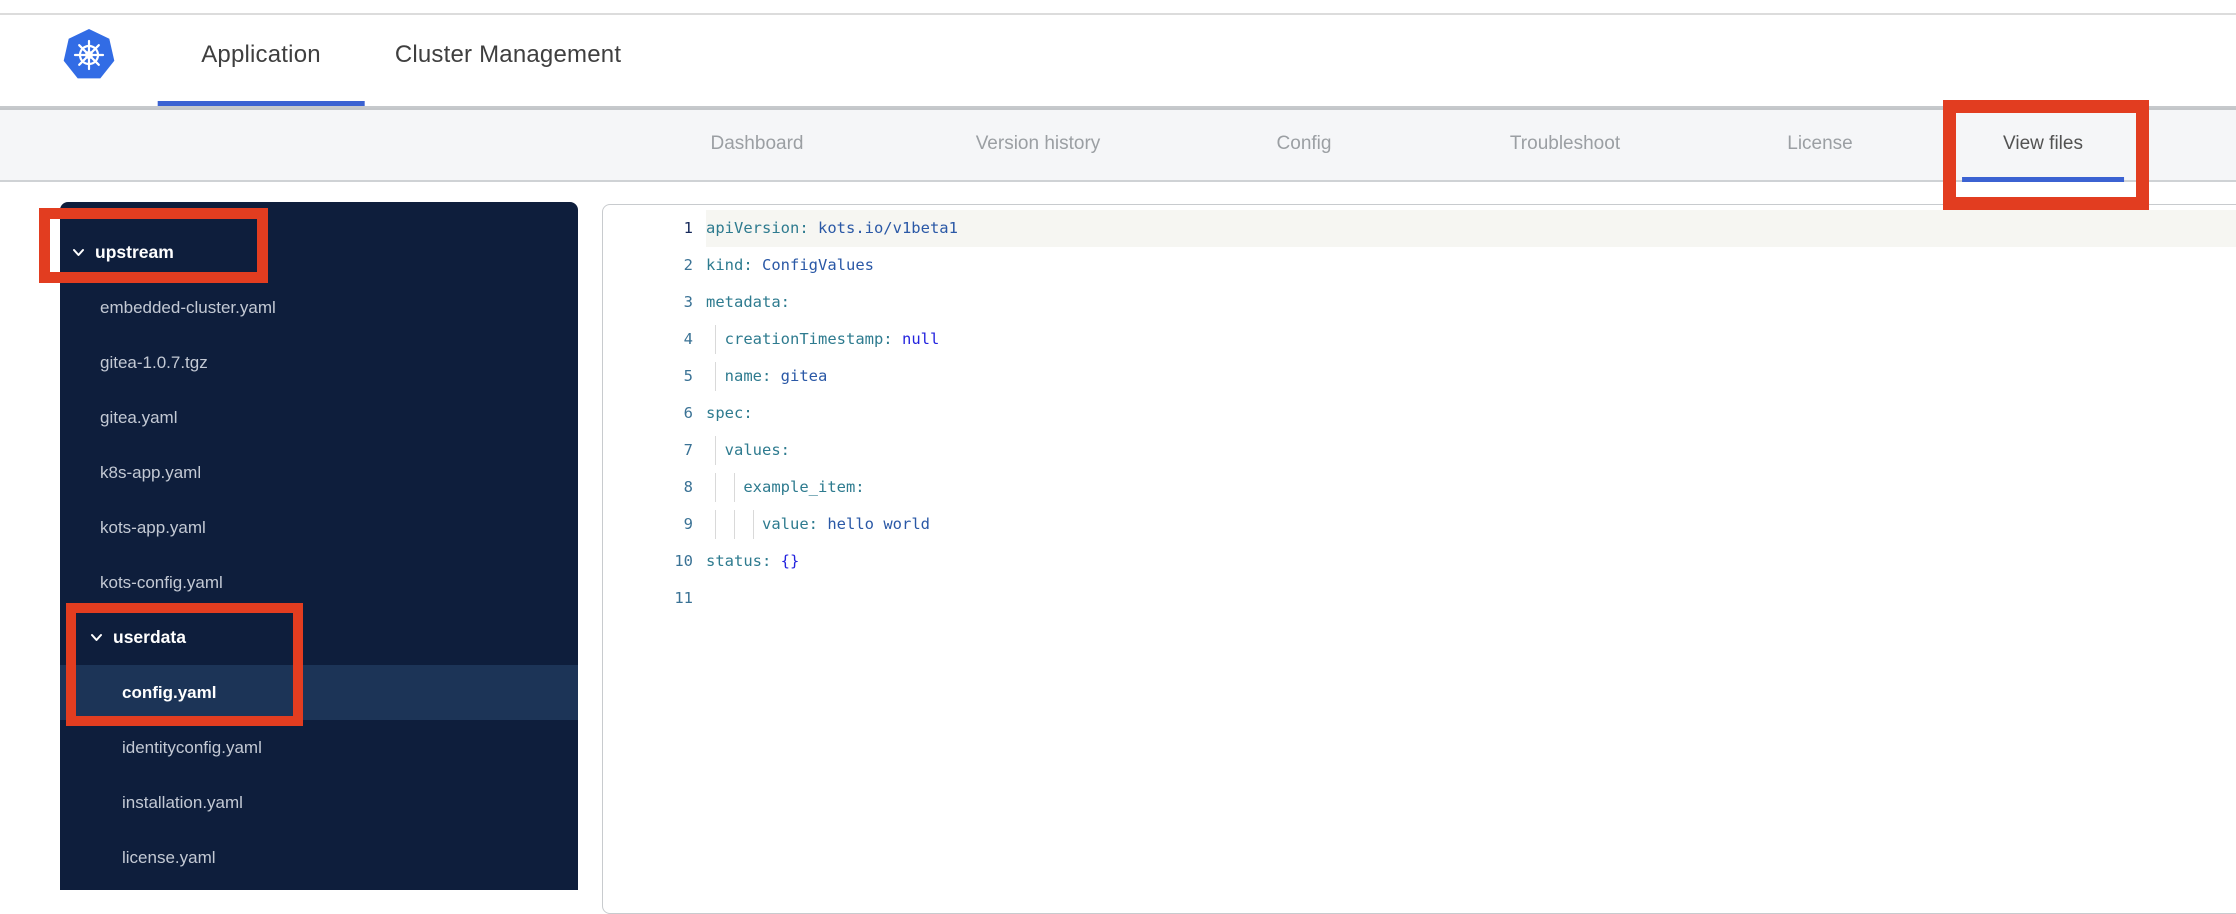 The image size is (2236, 914). What do you see at coordinates (1304, 144) in the screenshot?
I see `subnav-tab-config: Config` at bounding box center [1304, 144].